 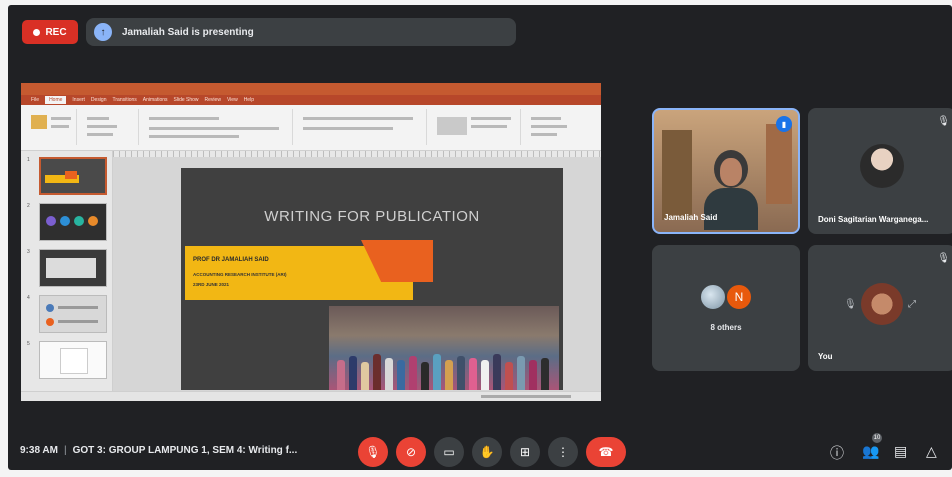 I want to click on participant-name: You, so click(x=825, y=356).